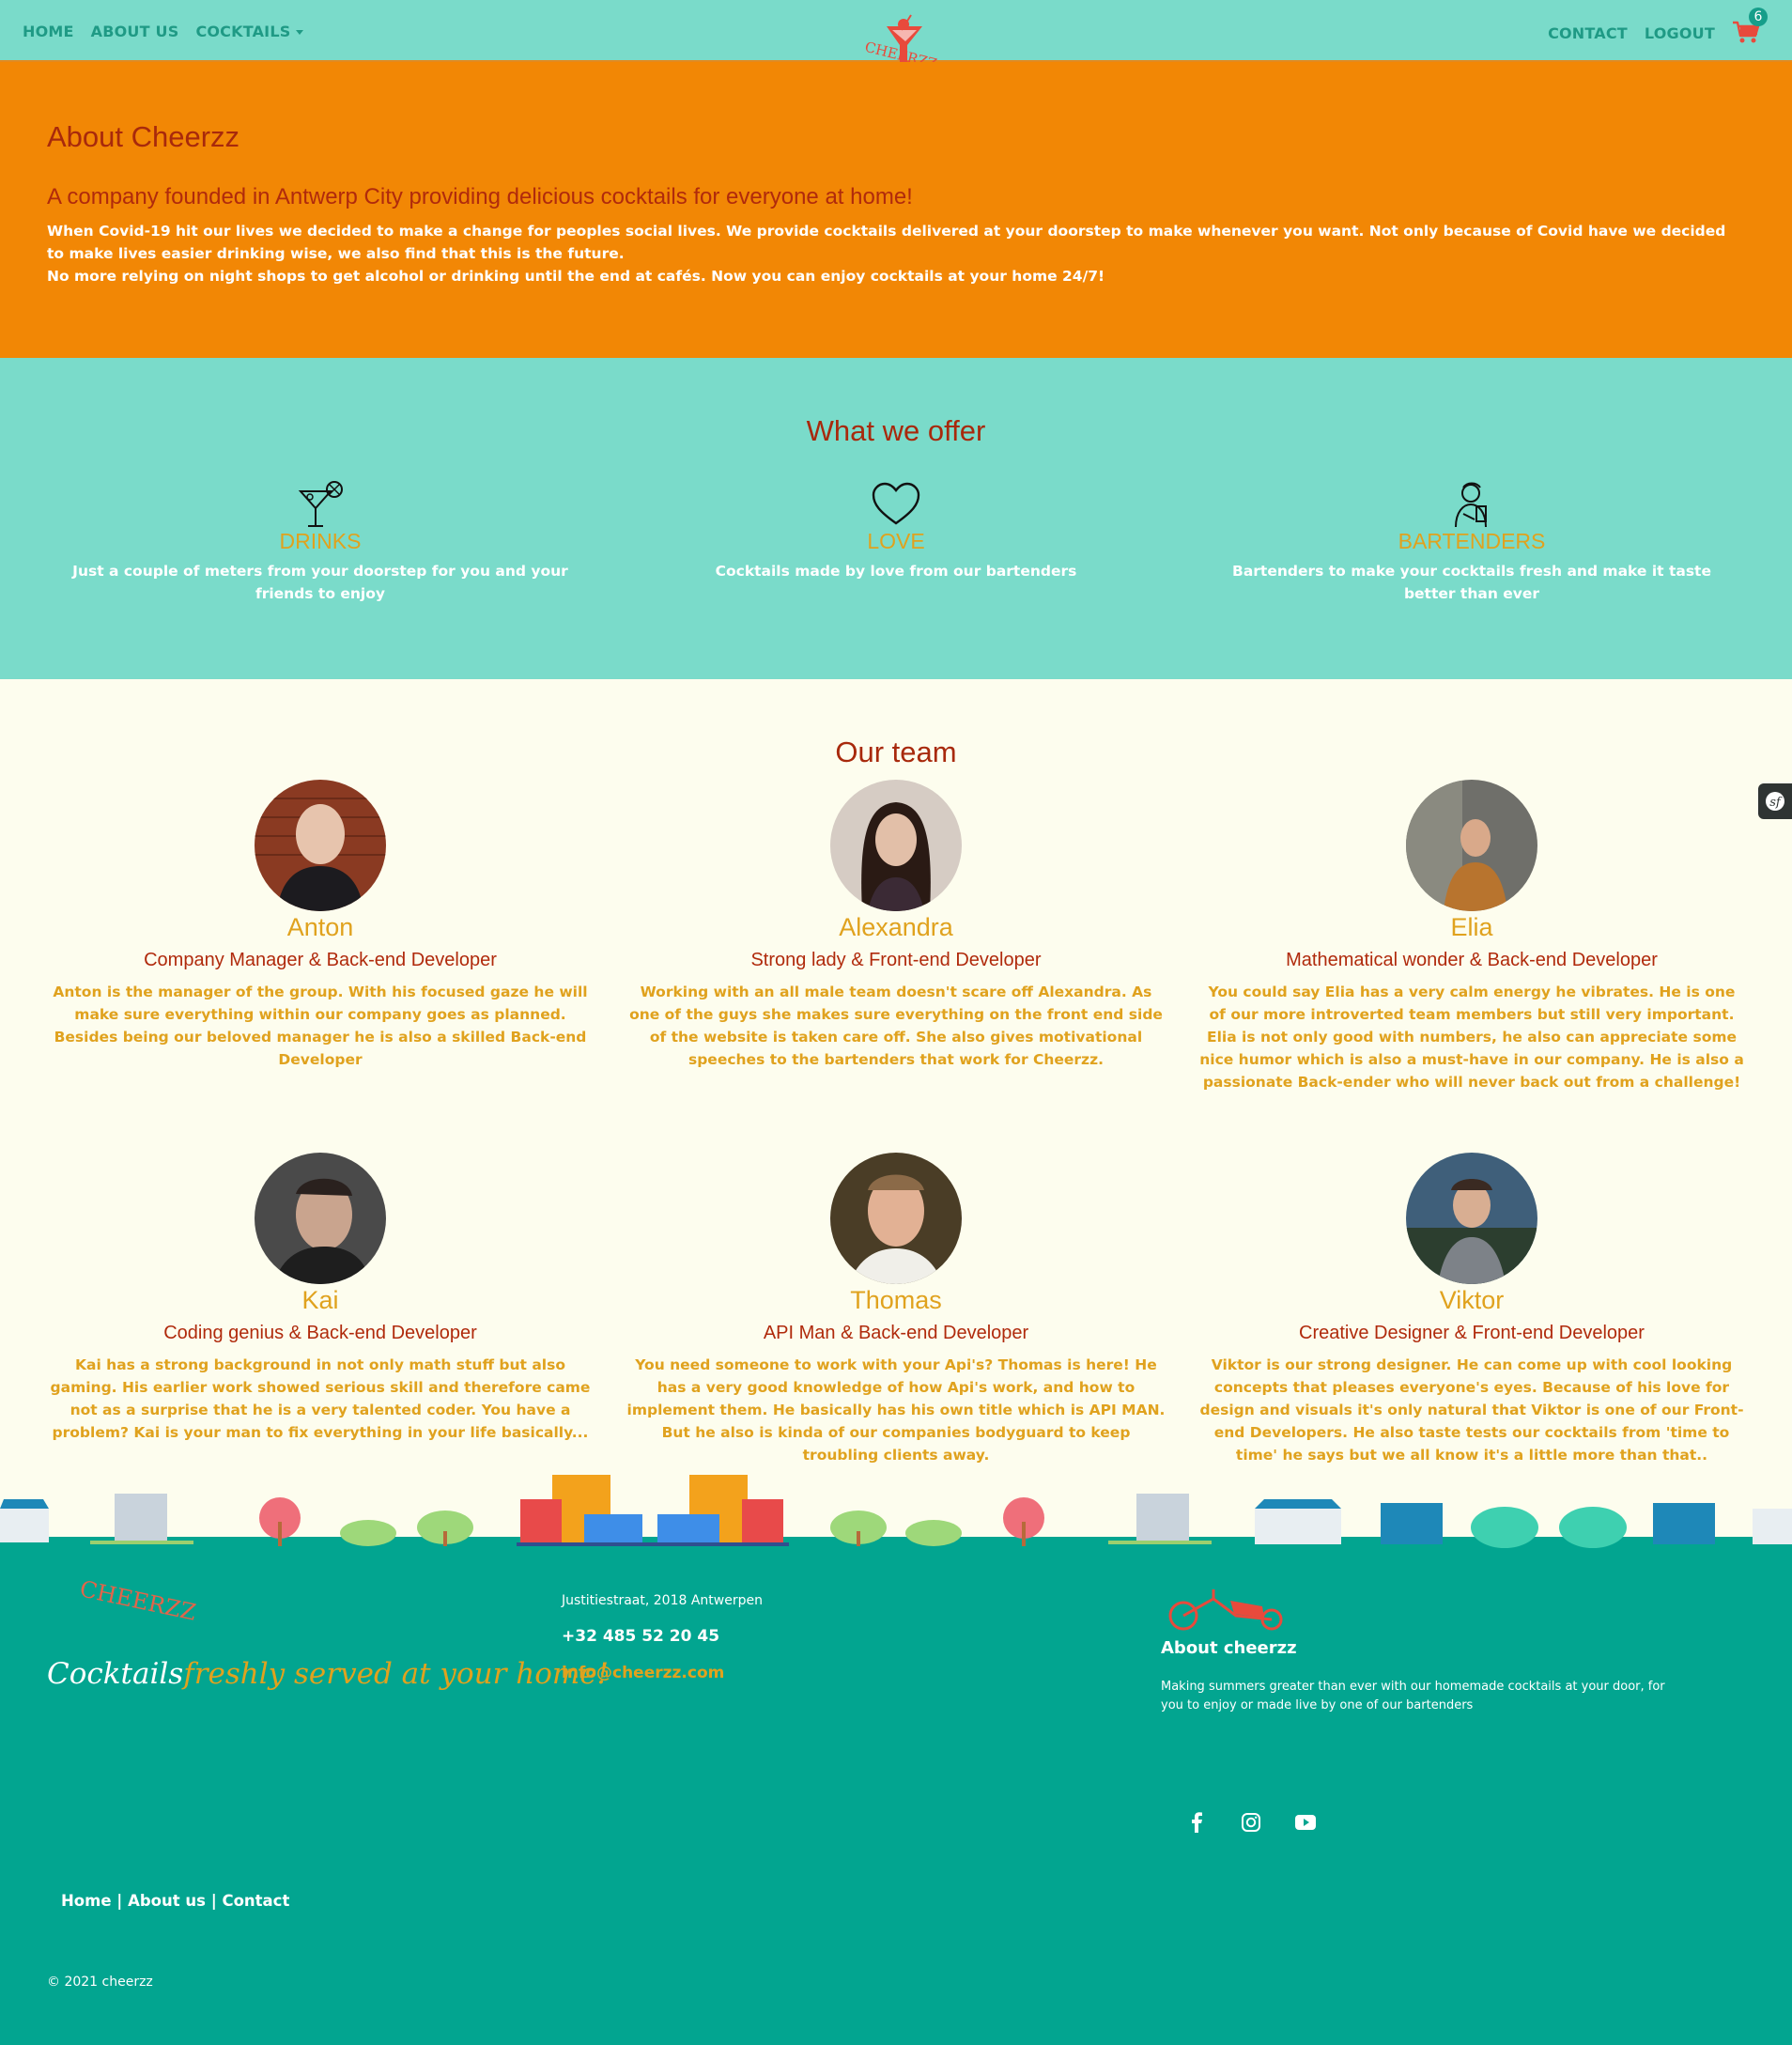  I want to click on member-name: Thomas, so click(896, 1300).